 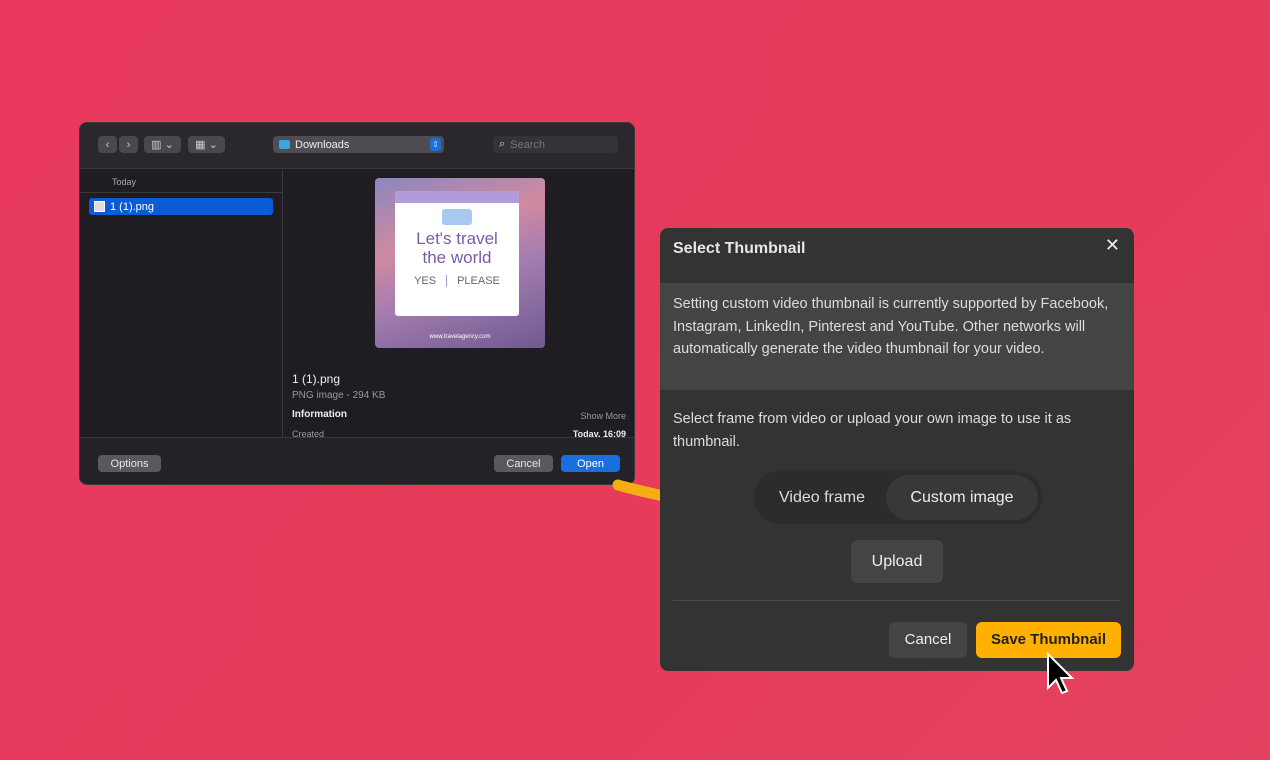 I want to click on tab-custom-image: Custom image, so click(x=962, y=497).